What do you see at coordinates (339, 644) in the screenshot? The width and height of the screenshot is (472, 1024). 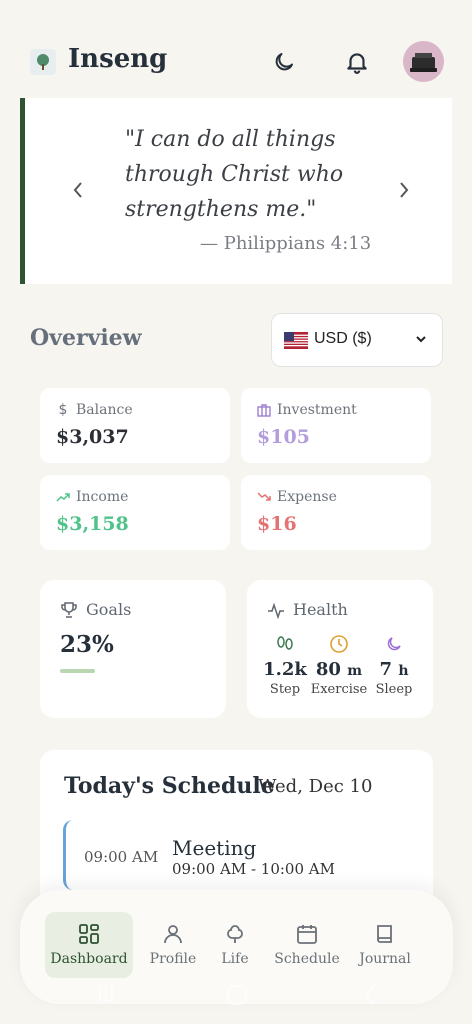 I see `clock-icon` at bounding box center [339, 644].